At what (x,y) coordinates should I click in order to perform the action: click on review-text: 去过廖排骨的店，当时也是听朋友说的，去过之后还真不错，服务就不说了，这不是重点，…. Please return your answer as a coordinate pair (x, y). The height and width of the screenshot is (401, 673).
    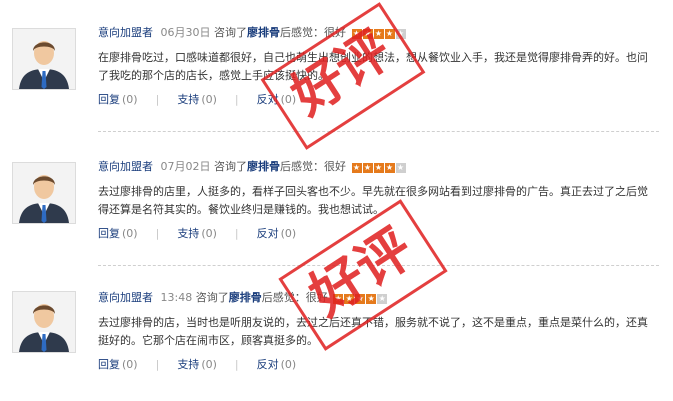
    Looking at the image, I should click on (373, 331).